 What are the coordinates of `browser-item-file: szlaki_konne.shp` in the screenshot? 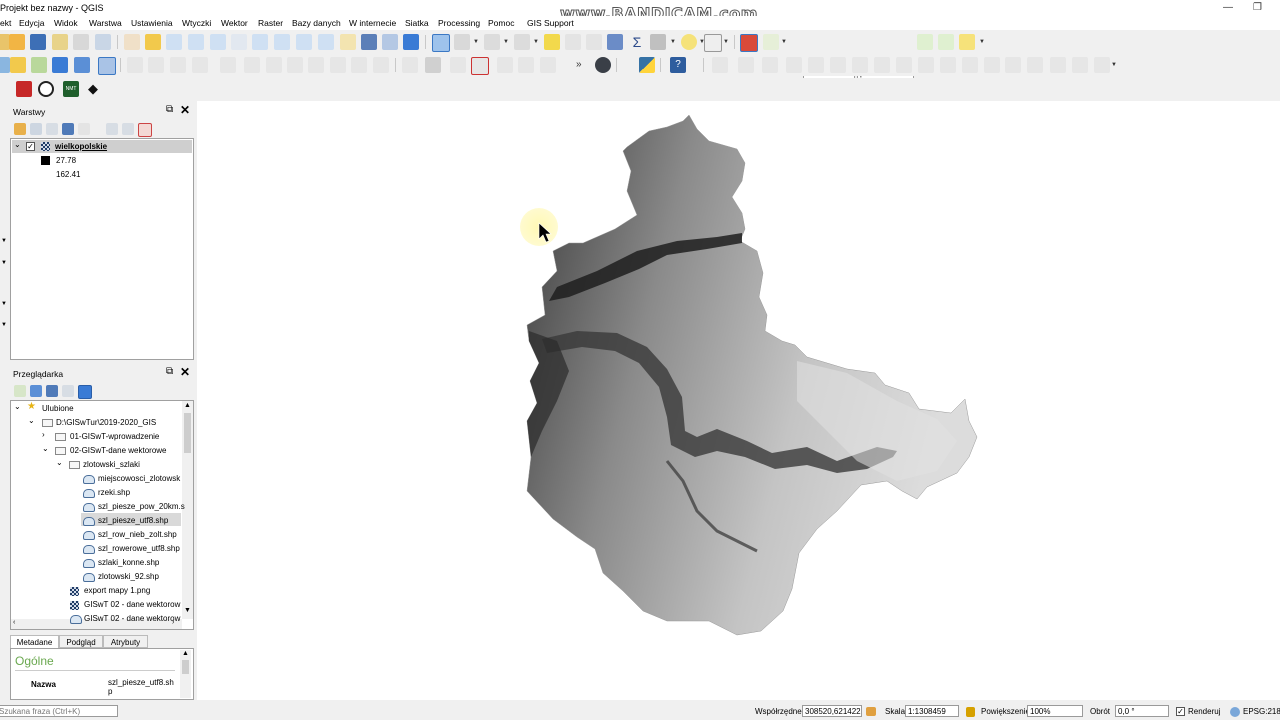 It's located at (128, 562).